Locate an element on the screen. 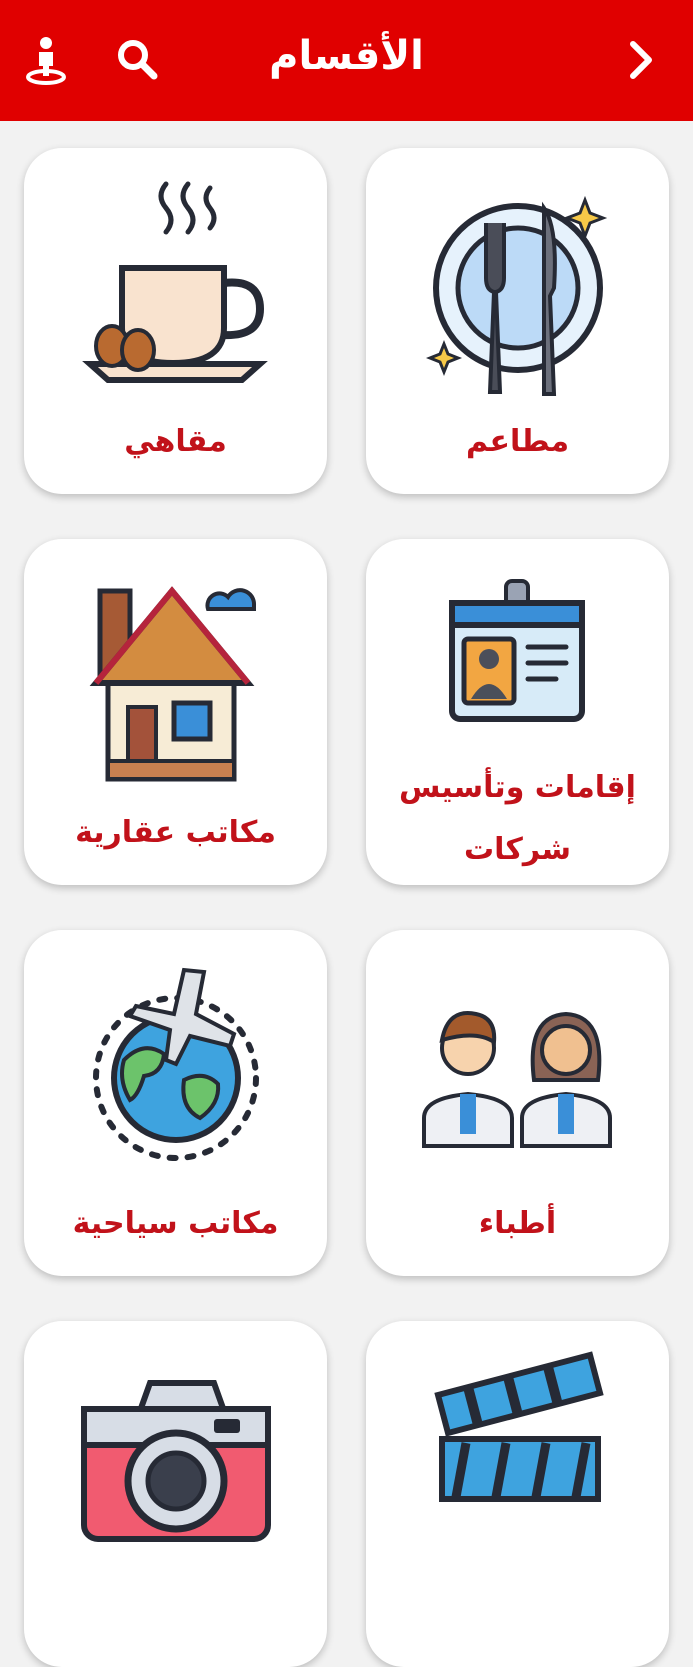  category-card-camera is located at coordinates (175, 1494).